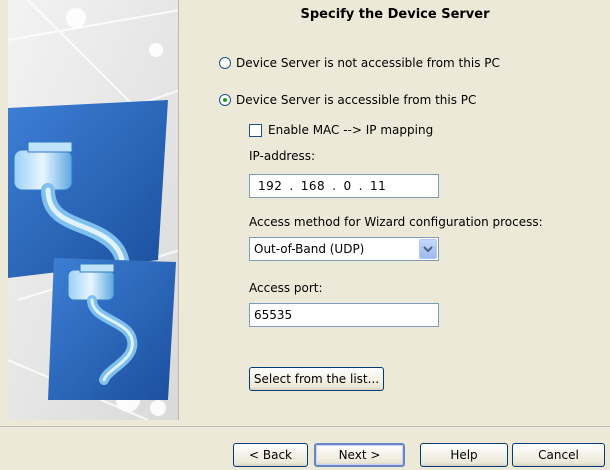 This screenshot has height=470, width=610. I want to click on mac-mapping-label: Enable MAC --> IP mapping, so click(351, 130).